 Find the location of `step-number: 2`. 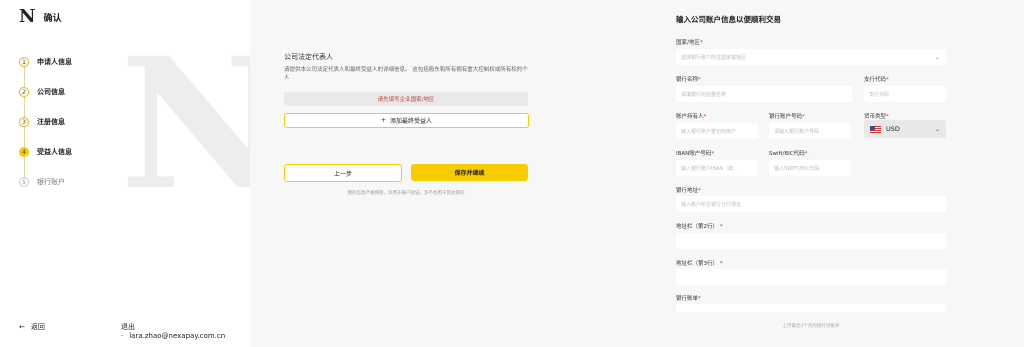

step-number: 2 is located at coordinates (24, 92).